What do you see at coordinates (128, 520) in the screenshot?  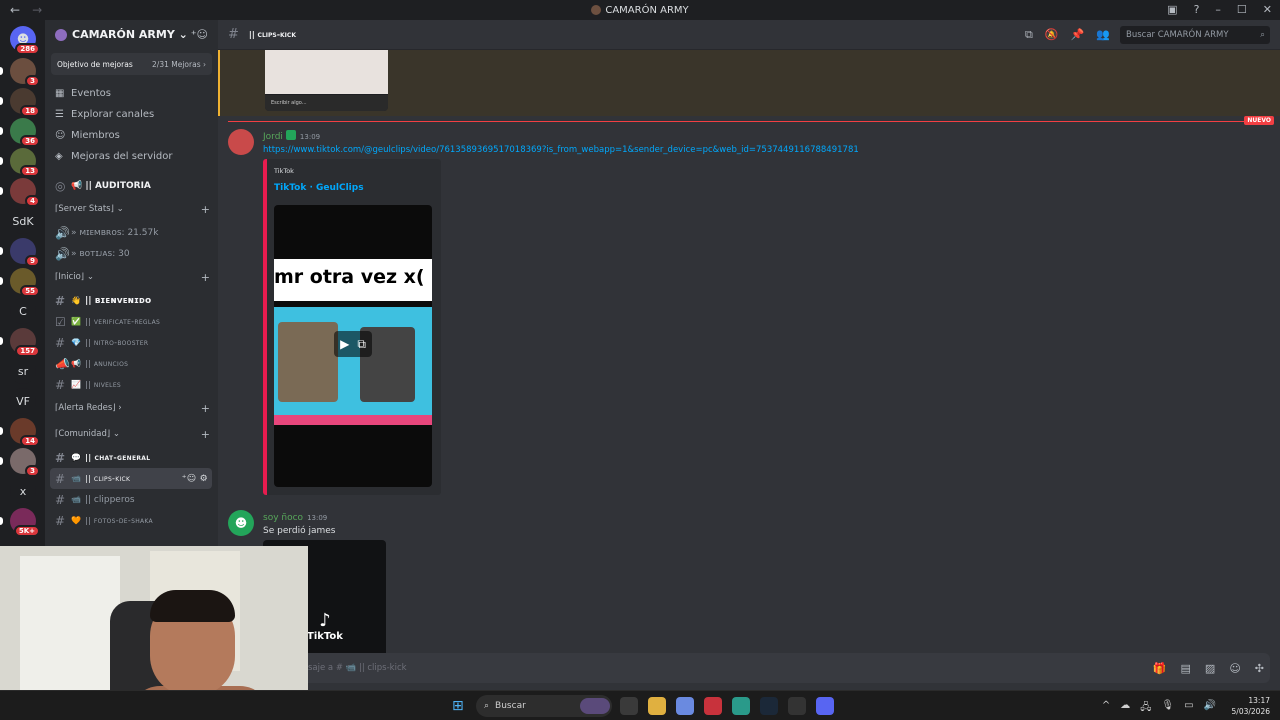 I see `channel-fotos-de-shaka: # 🧡 || fotos-de-shaka` at bounding box center [128, 520].